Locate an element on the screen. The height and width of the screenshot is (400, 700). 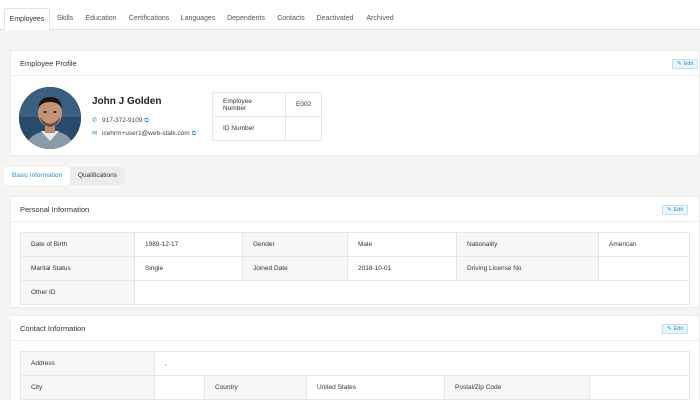
phone-icon: ✆ is located at coordinates (95, 120).